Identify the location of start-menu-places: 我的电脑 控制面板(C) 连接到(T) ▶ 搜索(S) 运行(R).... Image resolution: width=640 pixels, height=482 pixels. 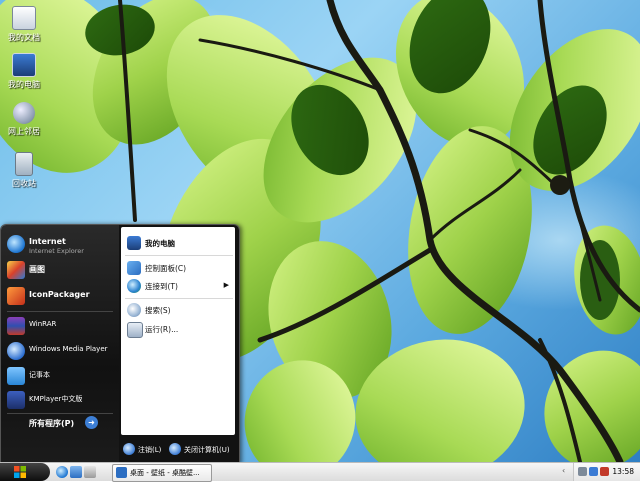
(179, 344).